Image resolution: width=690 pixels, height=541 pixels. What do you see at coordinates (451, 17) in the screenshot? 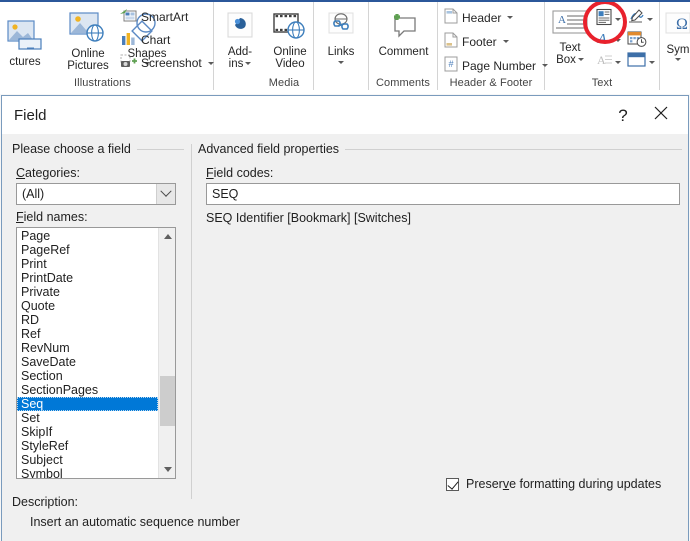
I see `header-icon` at bounding box center [451, 17].